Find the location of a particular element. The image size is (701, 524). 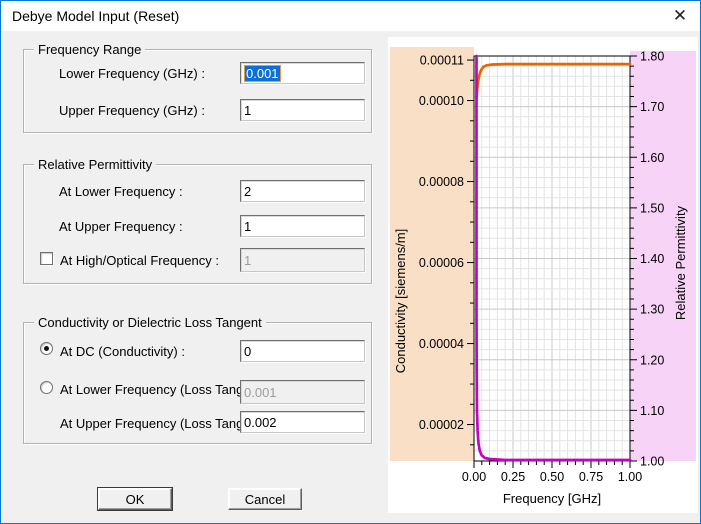

right-axis-title: Relative Permittivity is located at coordinates (680, 262).